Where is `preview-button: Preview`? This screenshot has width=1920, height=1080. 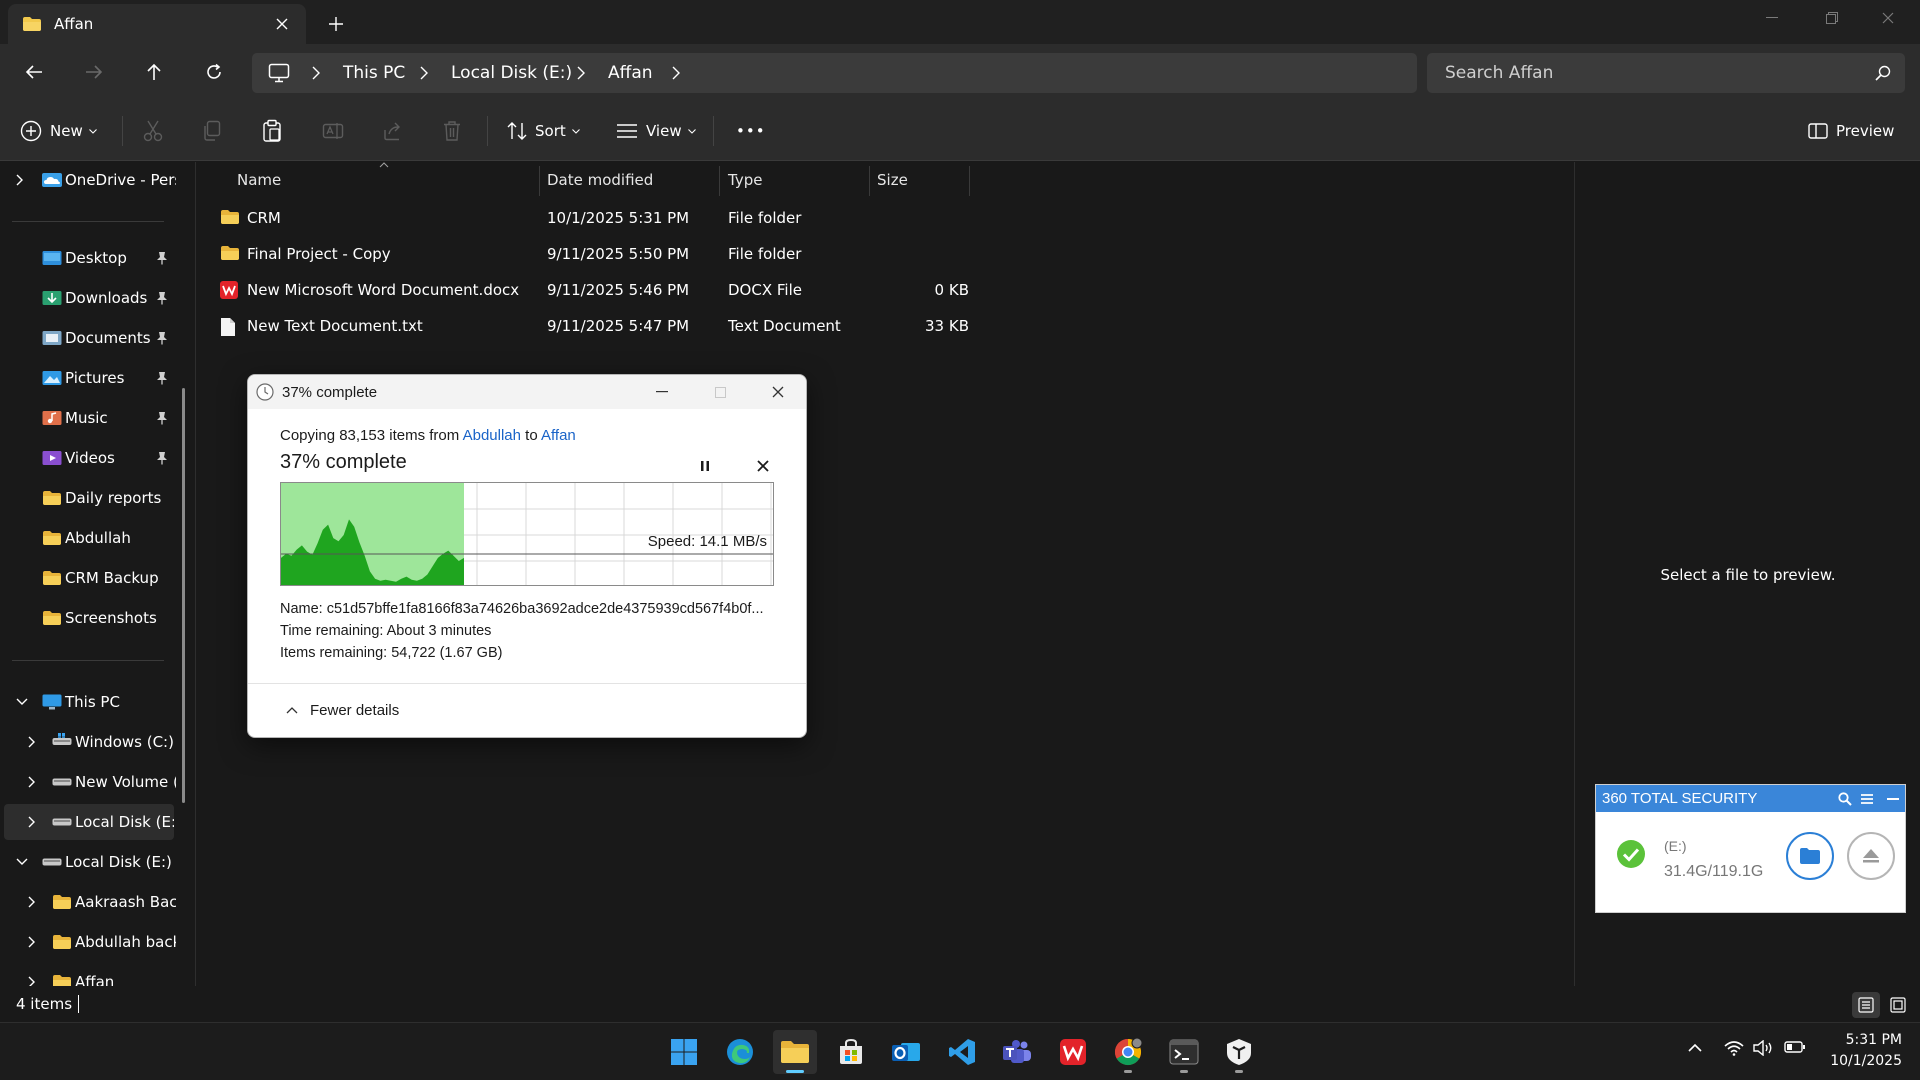
preview-button: Preview is located at coordinates (1851, 131).